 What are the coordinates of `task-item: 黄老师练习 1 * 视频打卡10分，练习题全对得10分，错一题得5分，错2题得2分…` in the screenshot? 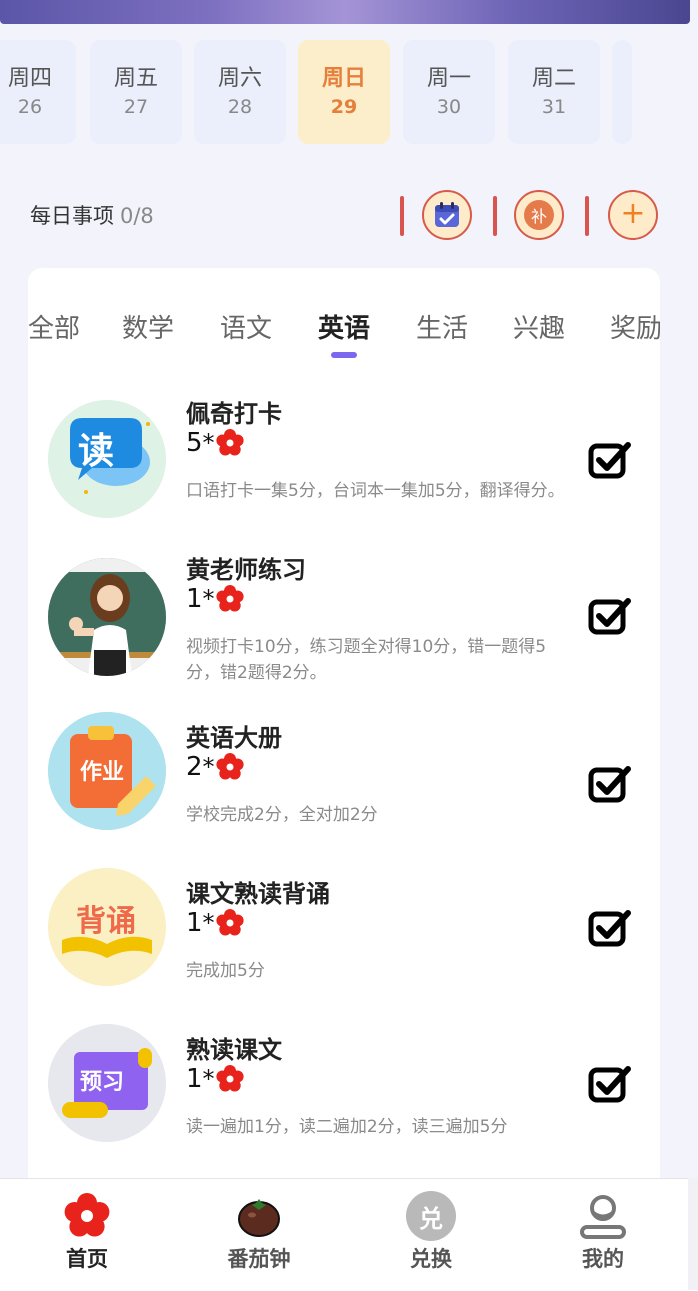 It's located at (344, 619).